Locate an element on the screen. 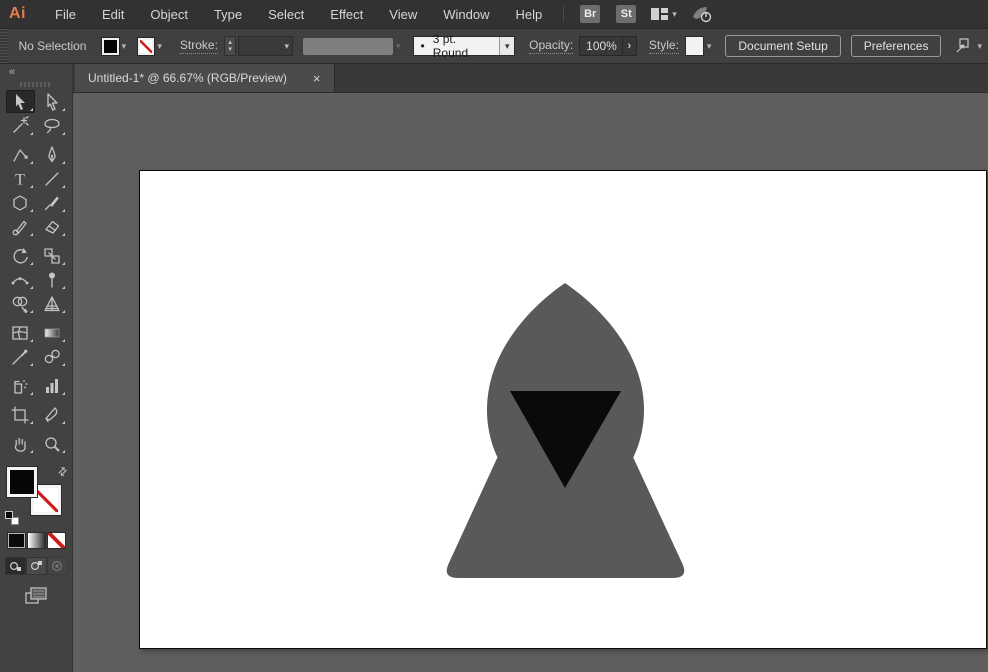 The width and height of the screenshot is (988, 672). opacity-input: 100% is located at coordinates (601, 46).